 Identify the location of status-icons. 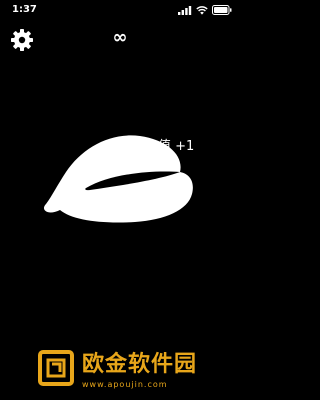
(205, 10).